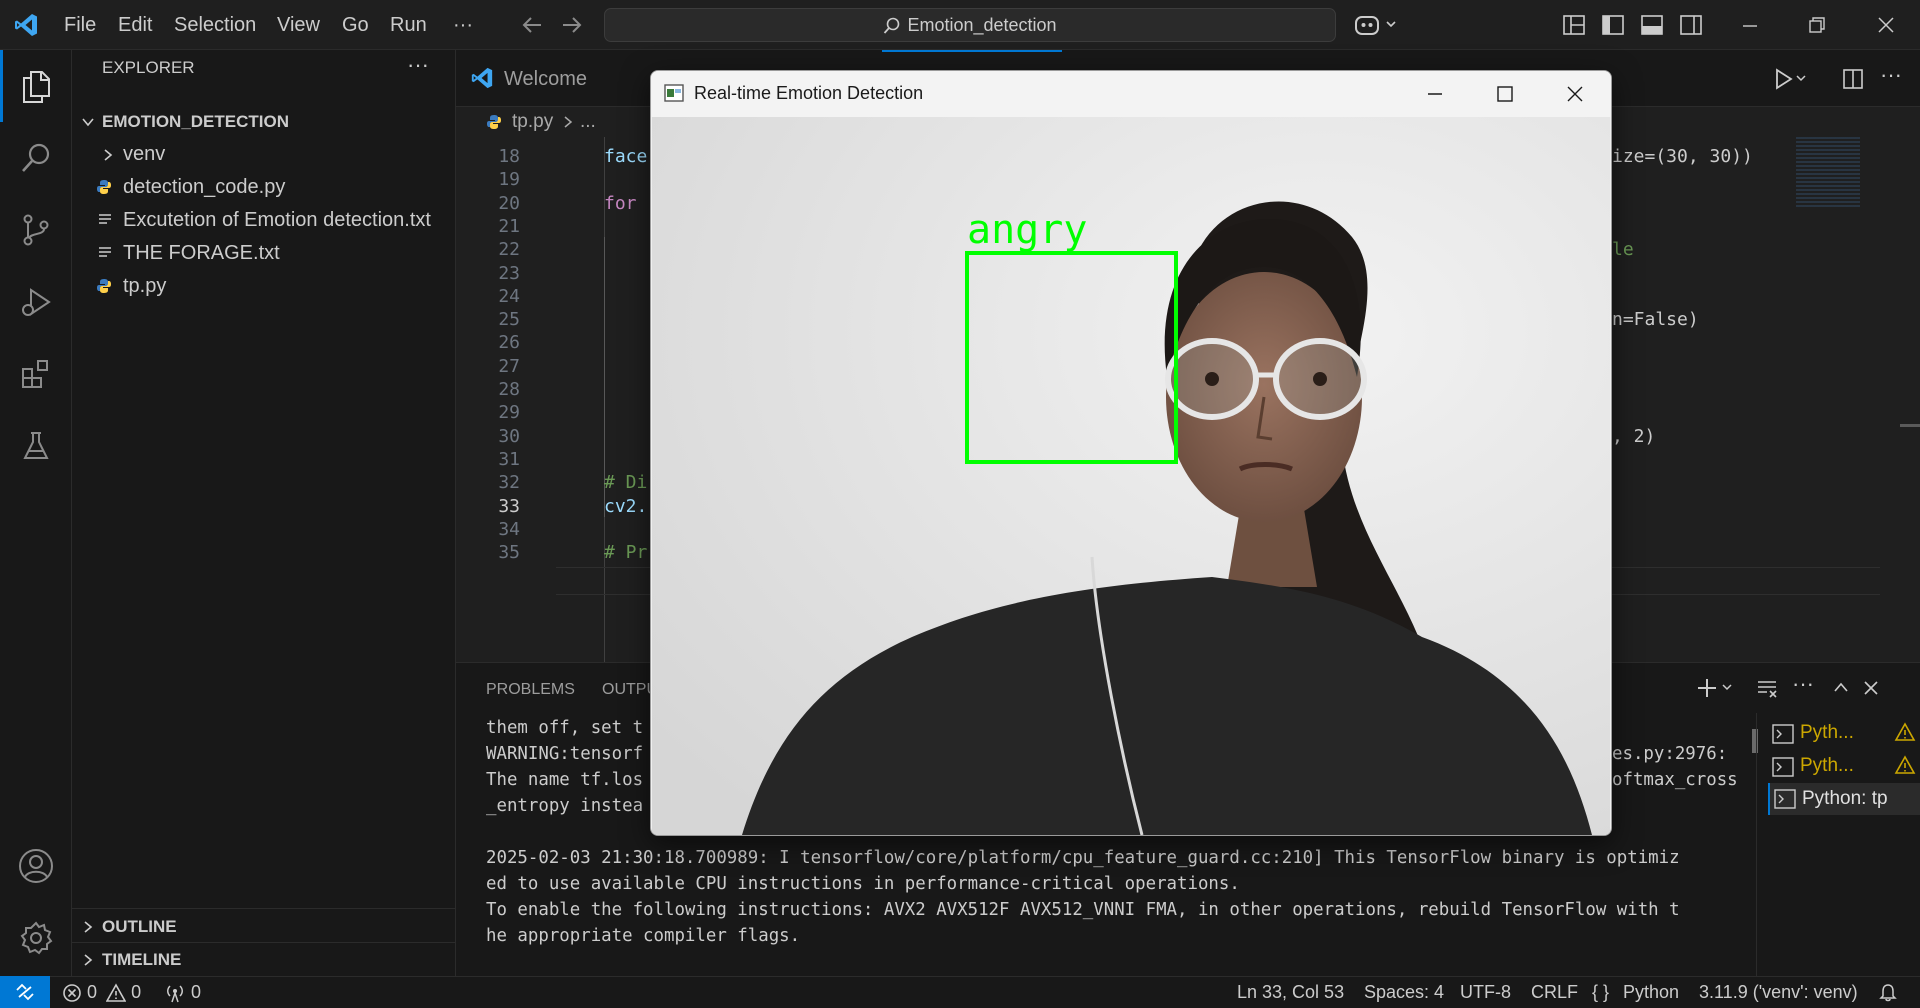 This screenshot has width=1920, height=1008. What do you see at coordinates (175, 993) in the screenshot?
I see `broadcast-icon` at bounding box center [175, 993].